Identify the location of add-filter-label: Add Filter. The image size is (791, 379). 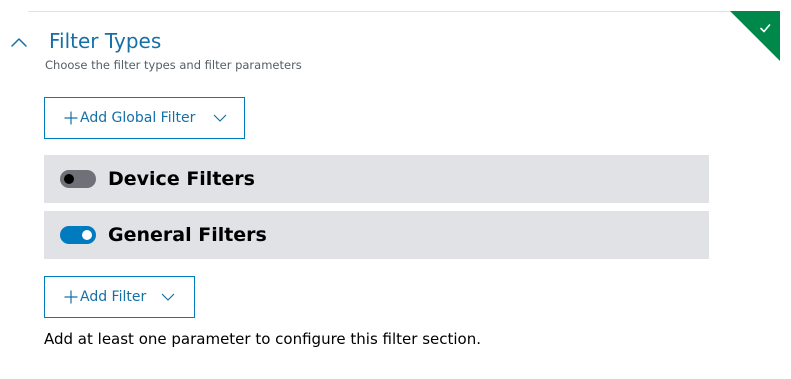
(113, 297).